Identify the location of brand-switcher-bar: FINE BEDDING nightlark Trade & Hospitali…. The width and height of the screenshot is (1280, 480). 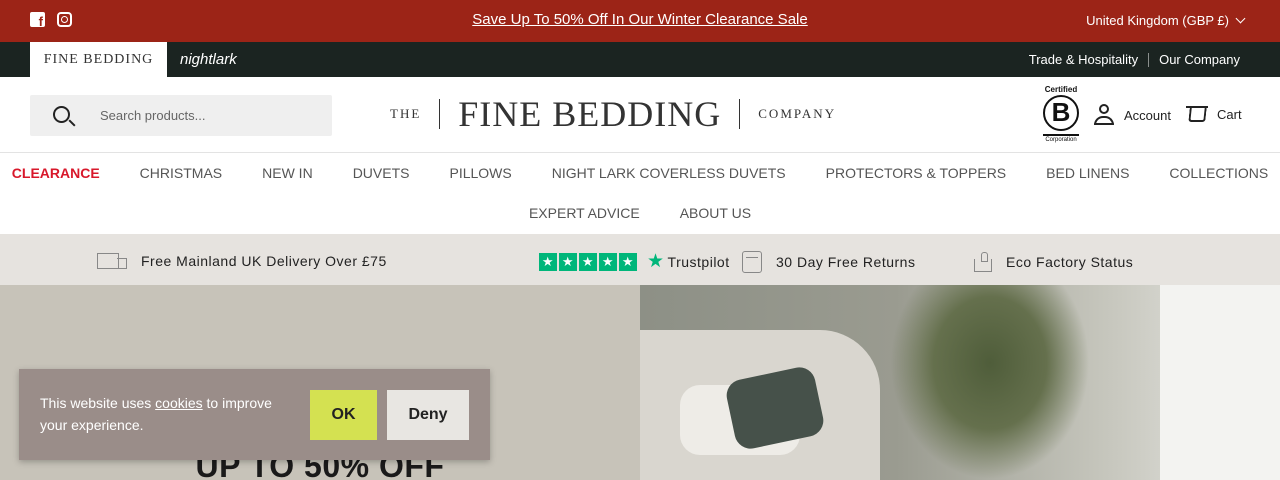
(640, 59).